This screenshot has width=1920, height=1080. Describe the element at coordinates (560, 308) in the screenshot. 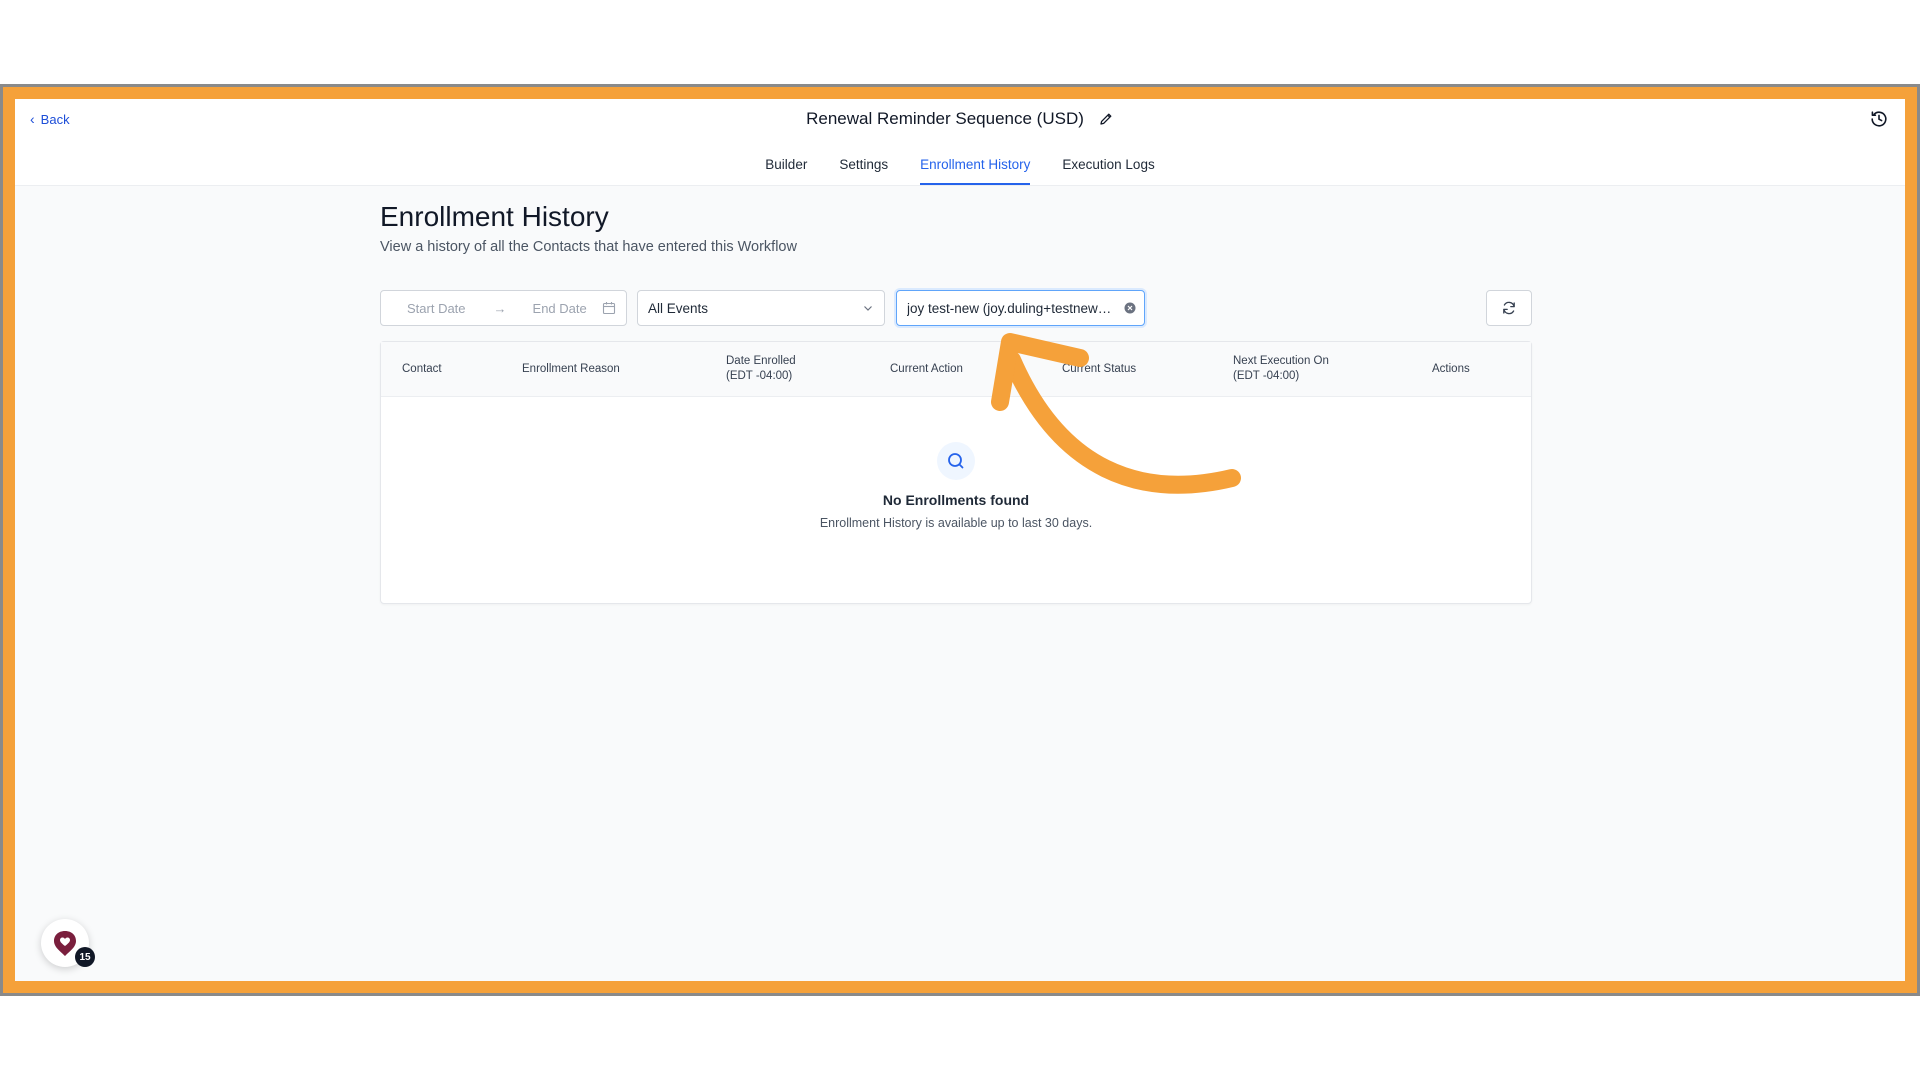

I see `end-date-input: End Date` at that location.